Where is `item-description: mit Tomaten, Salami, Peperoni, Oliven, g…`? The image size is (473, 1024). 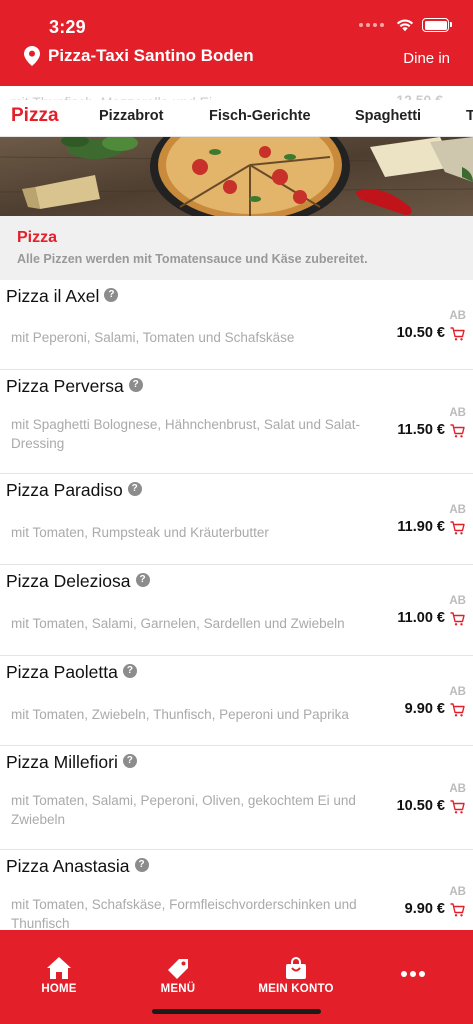 item-description: mit Tomaten, Salami, Peperoni, Oliven, g… is located at coordinates (183, 810).